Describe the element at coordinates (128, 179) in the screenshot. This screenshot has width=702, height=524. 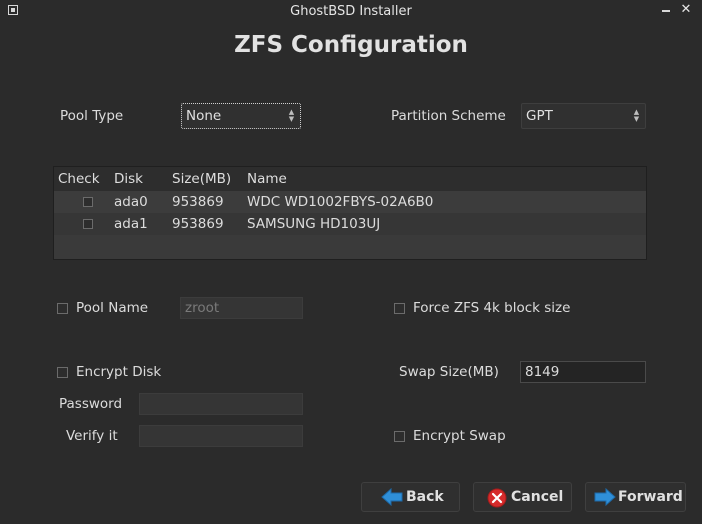
I see `column-header-disk: Disk` at that location.